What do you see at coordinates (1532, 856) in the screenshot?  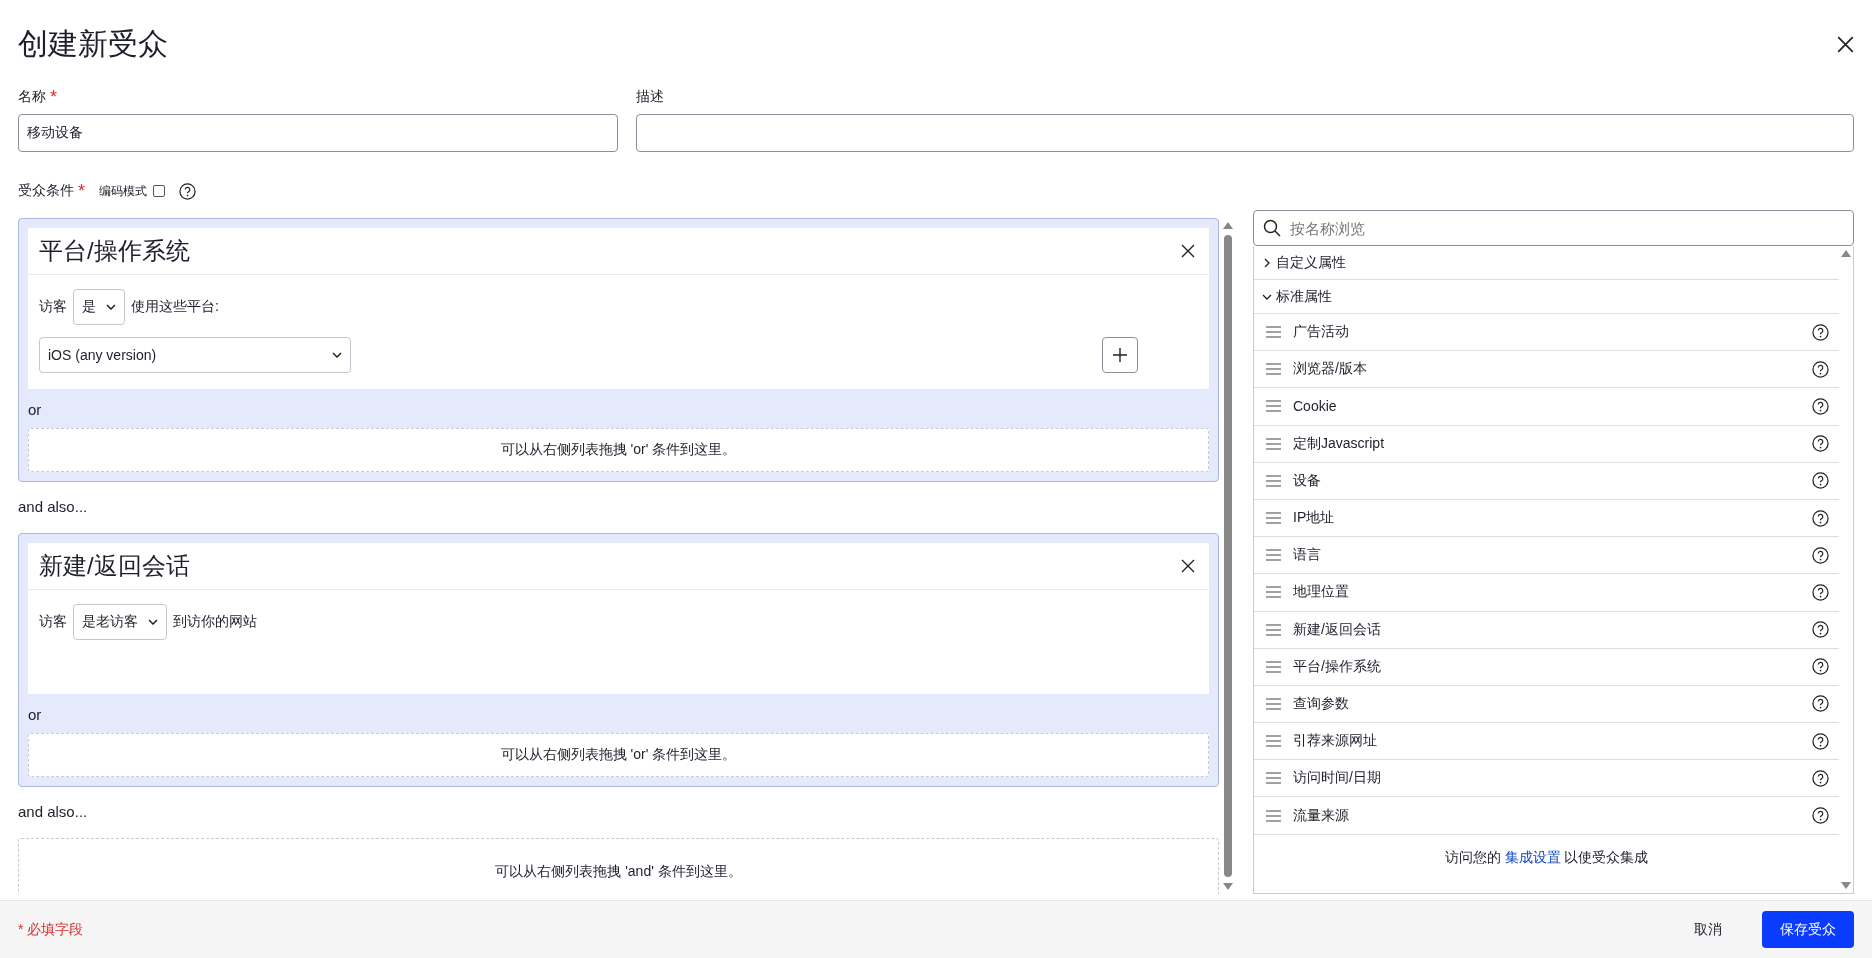 I see `settings-link: 集成设置` at bounding box center [1532, 856].